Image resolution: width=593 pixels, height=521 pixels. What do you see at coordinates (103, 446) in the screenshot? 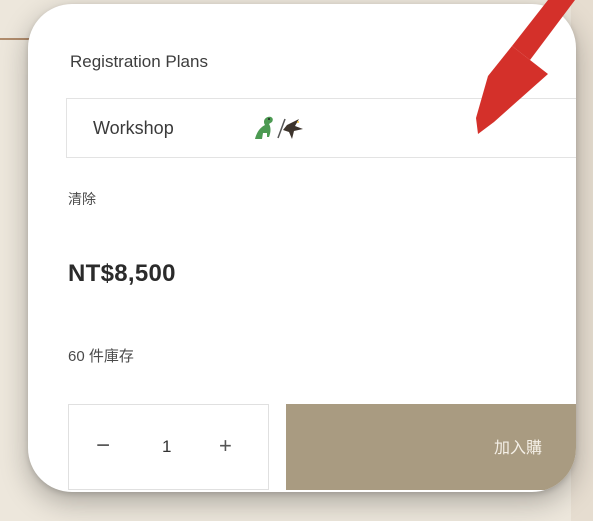
I see `decrease-quantity-button: −` at bounding box center [103, 446].